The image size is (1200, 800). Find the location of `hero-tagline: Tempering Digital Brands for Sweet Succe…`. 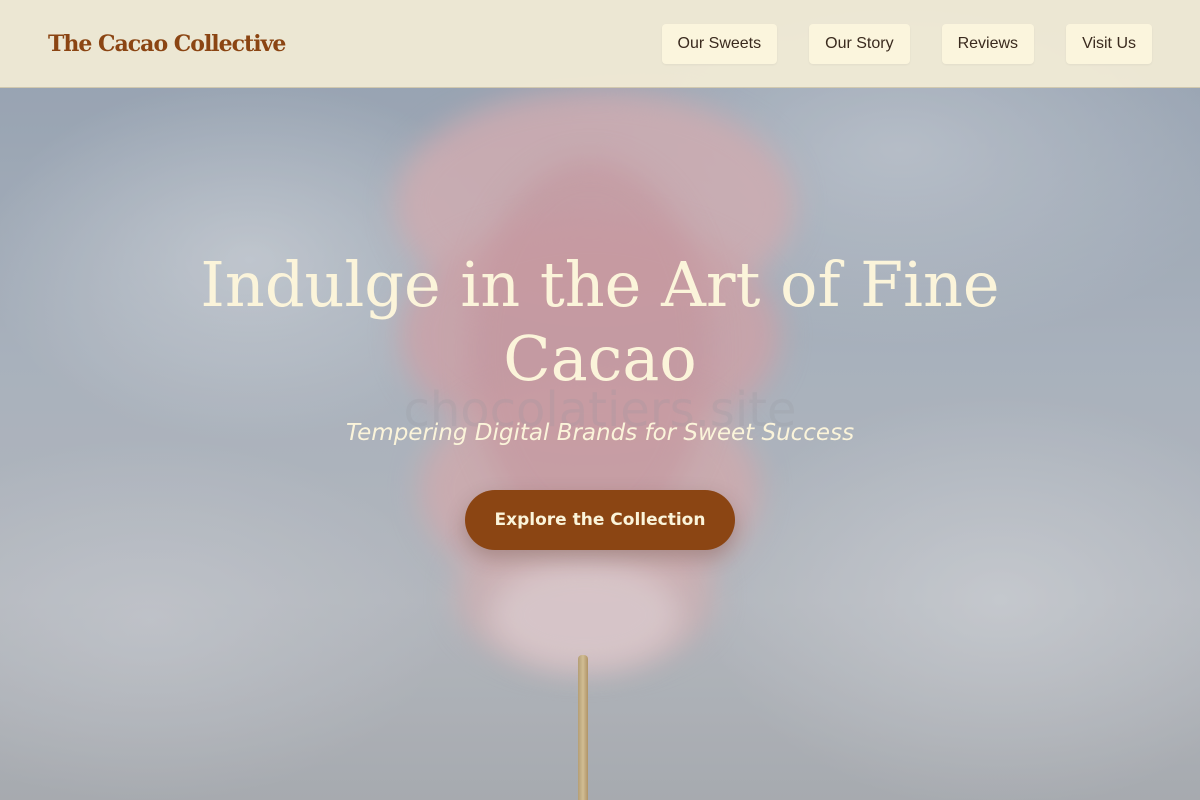

hero-tagline: Tempering Digital Brands for Sweet Succe… is located at coordinates (600, 433).